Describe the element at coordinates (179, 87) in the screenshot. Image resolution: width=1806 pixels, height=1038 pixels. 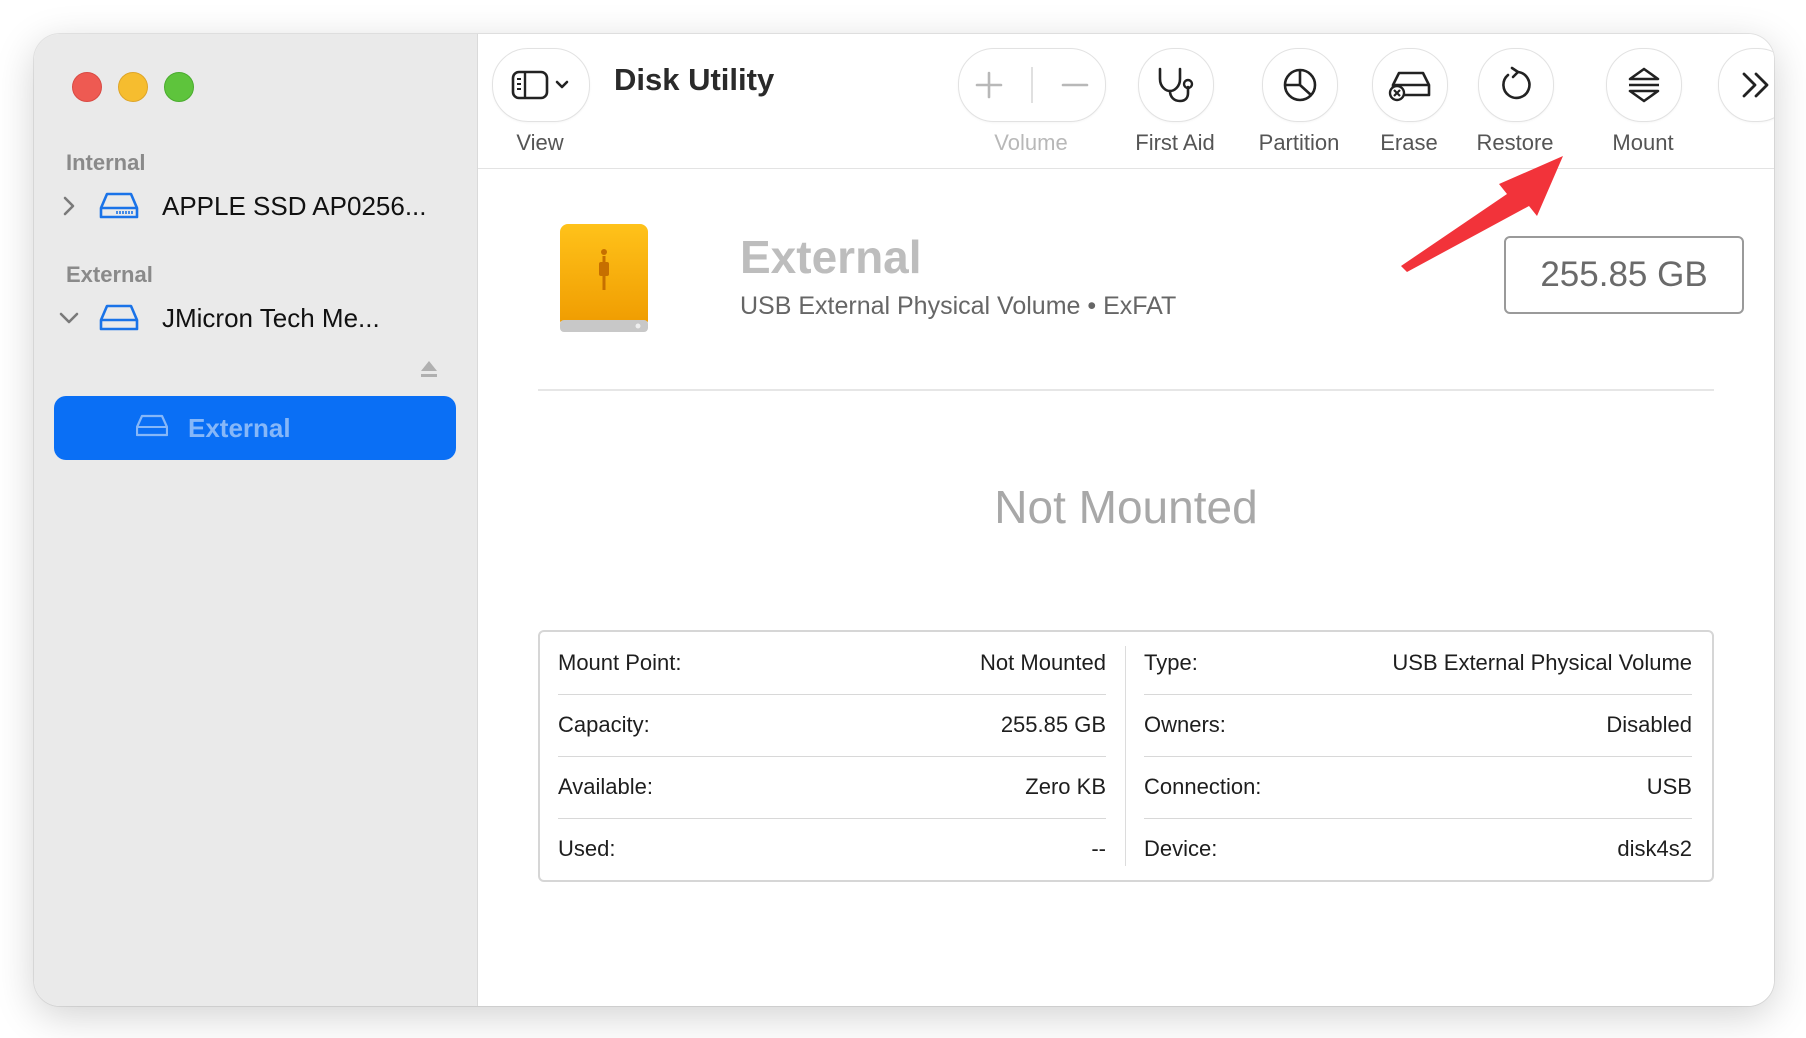
I see `zoom-window-button` at that location.